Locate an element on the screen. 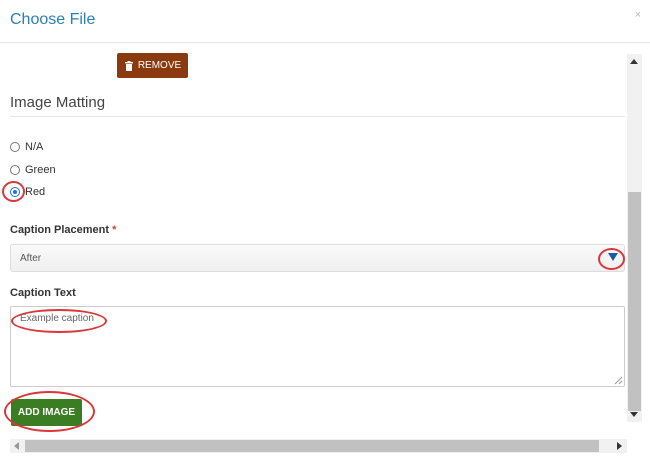 The image size is (650, 459). caption-placement-label-text: Caption Placement is located at coordinates (60, 230).